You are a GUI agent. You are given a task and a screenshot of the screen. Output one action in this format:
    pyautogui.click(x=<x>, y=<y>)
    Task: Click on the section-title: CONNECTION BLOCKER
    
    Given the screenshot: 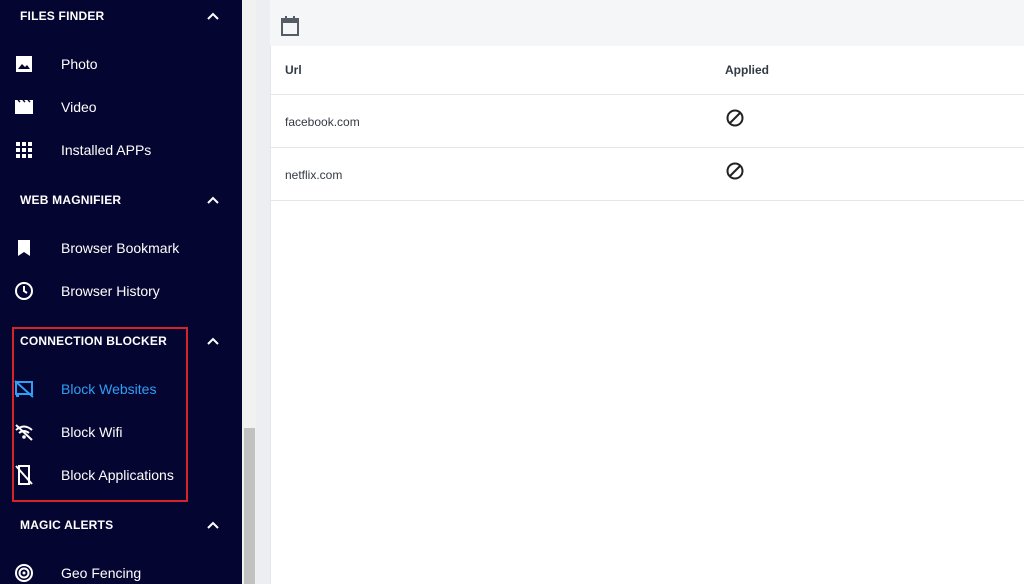 What is the action you would take?
    pyautogui.click(x=93, y=341)
    